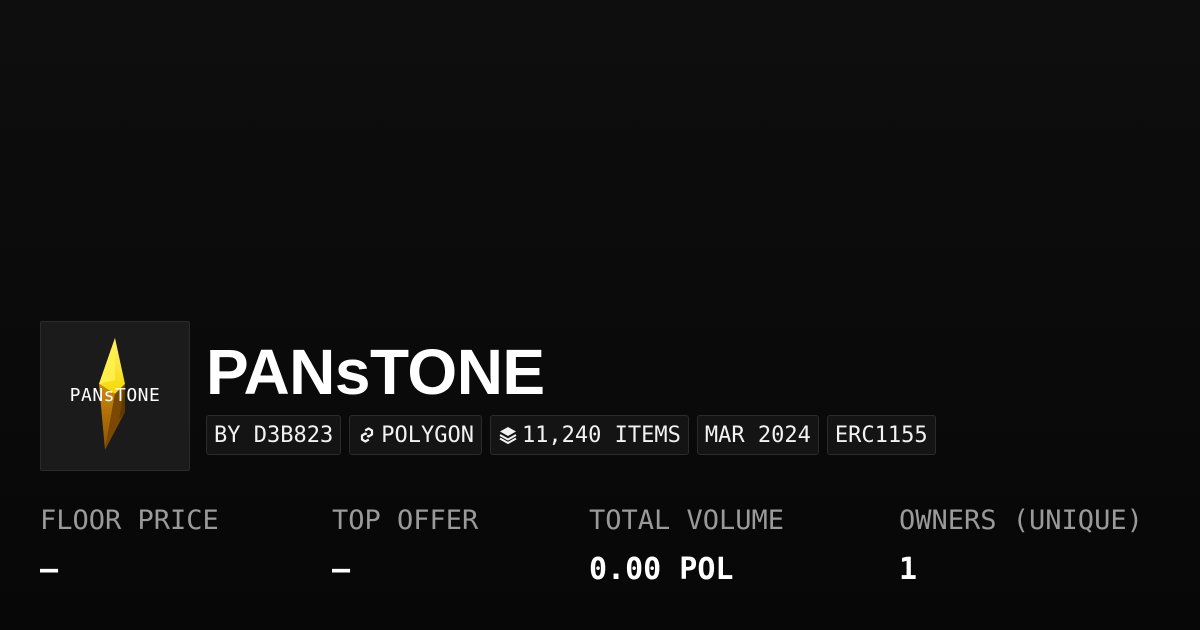  Describe the element at coordinates (601, 435) in the screenshot. I see `items-chip-label: 11,240 ITEMS` at that location.